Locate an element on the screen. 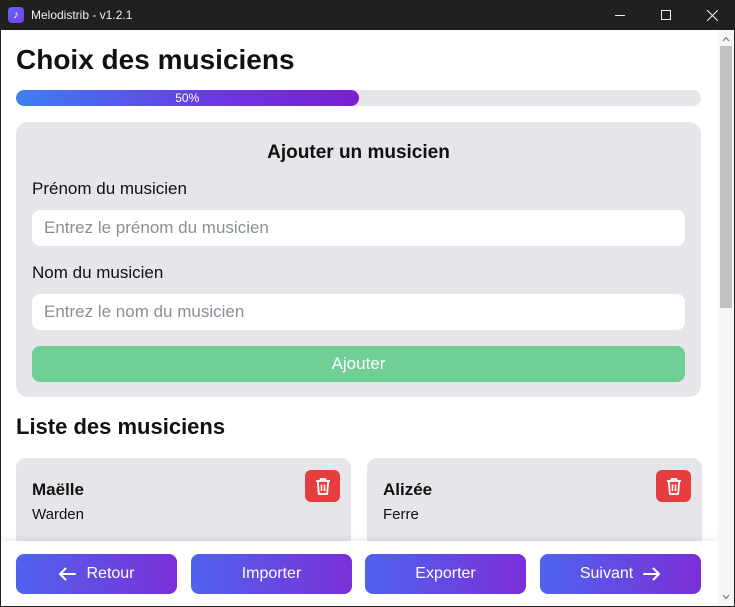 The width and height of the screenshot is (735, 607). next-button: Suivant is located at coordinates (620, 574).